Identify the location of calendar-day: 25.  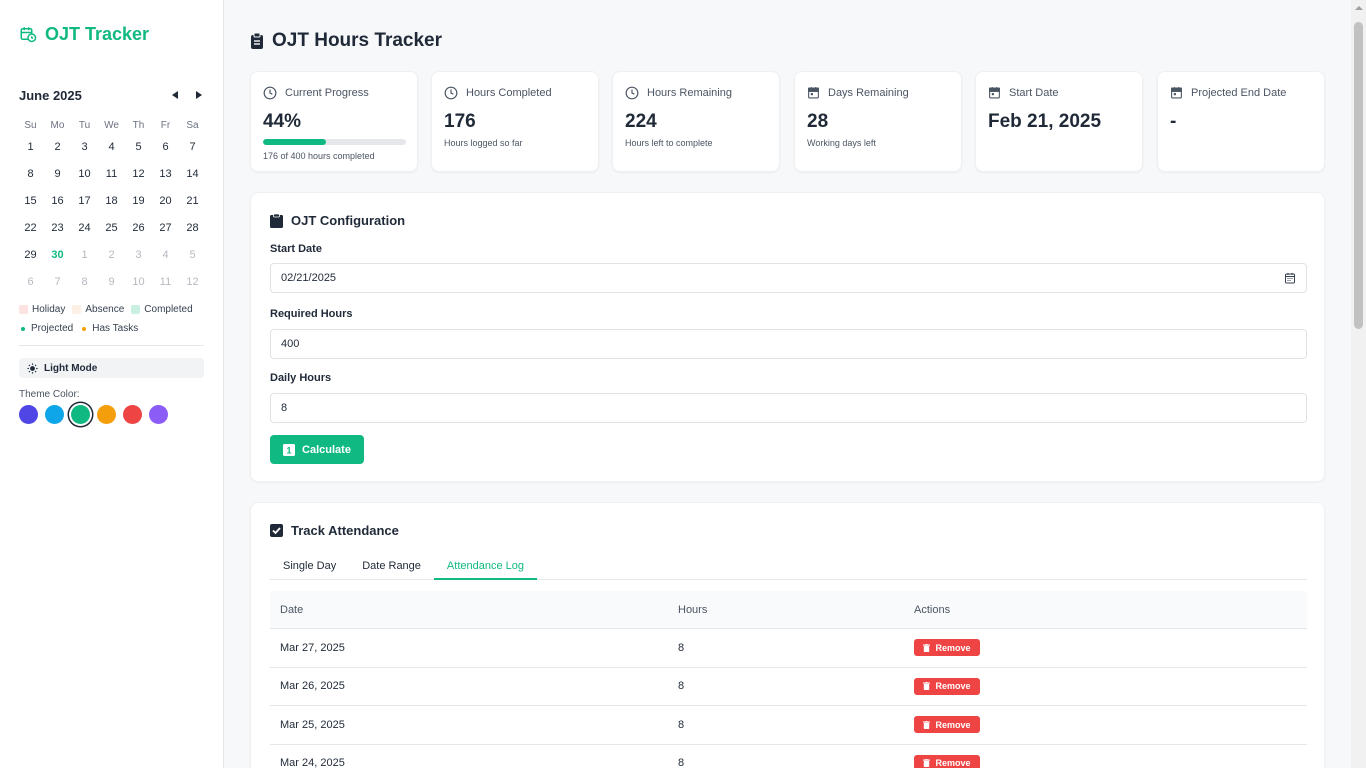
(111, 228).